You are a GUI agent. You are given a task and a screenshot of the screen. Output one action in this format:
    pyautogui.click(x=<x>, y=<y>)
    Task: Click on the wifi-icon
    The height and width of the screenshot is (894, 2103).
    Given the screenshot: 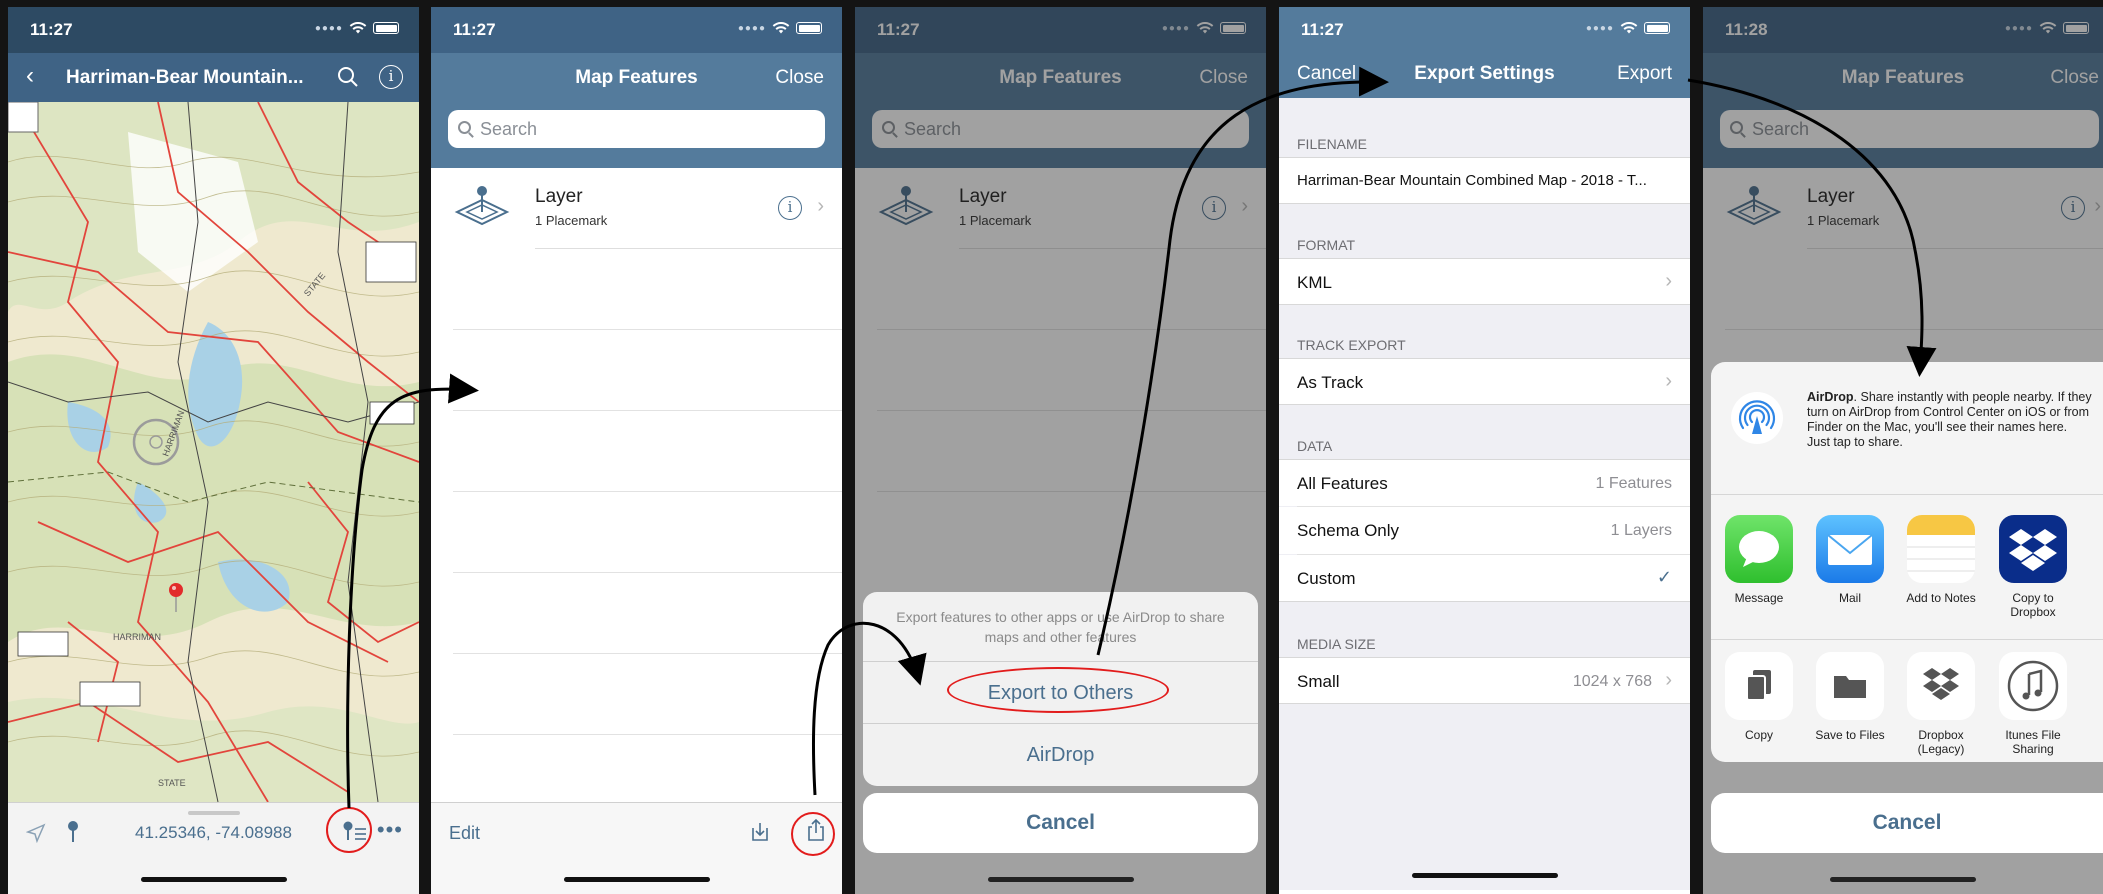 What is the action you would take?
    pyautogui.click(x=781, y=28)
    